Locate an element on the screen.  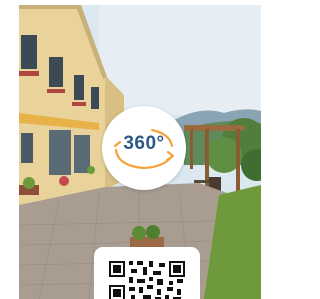
rotate-360-button: 360° is located at coordinates (144, 148).